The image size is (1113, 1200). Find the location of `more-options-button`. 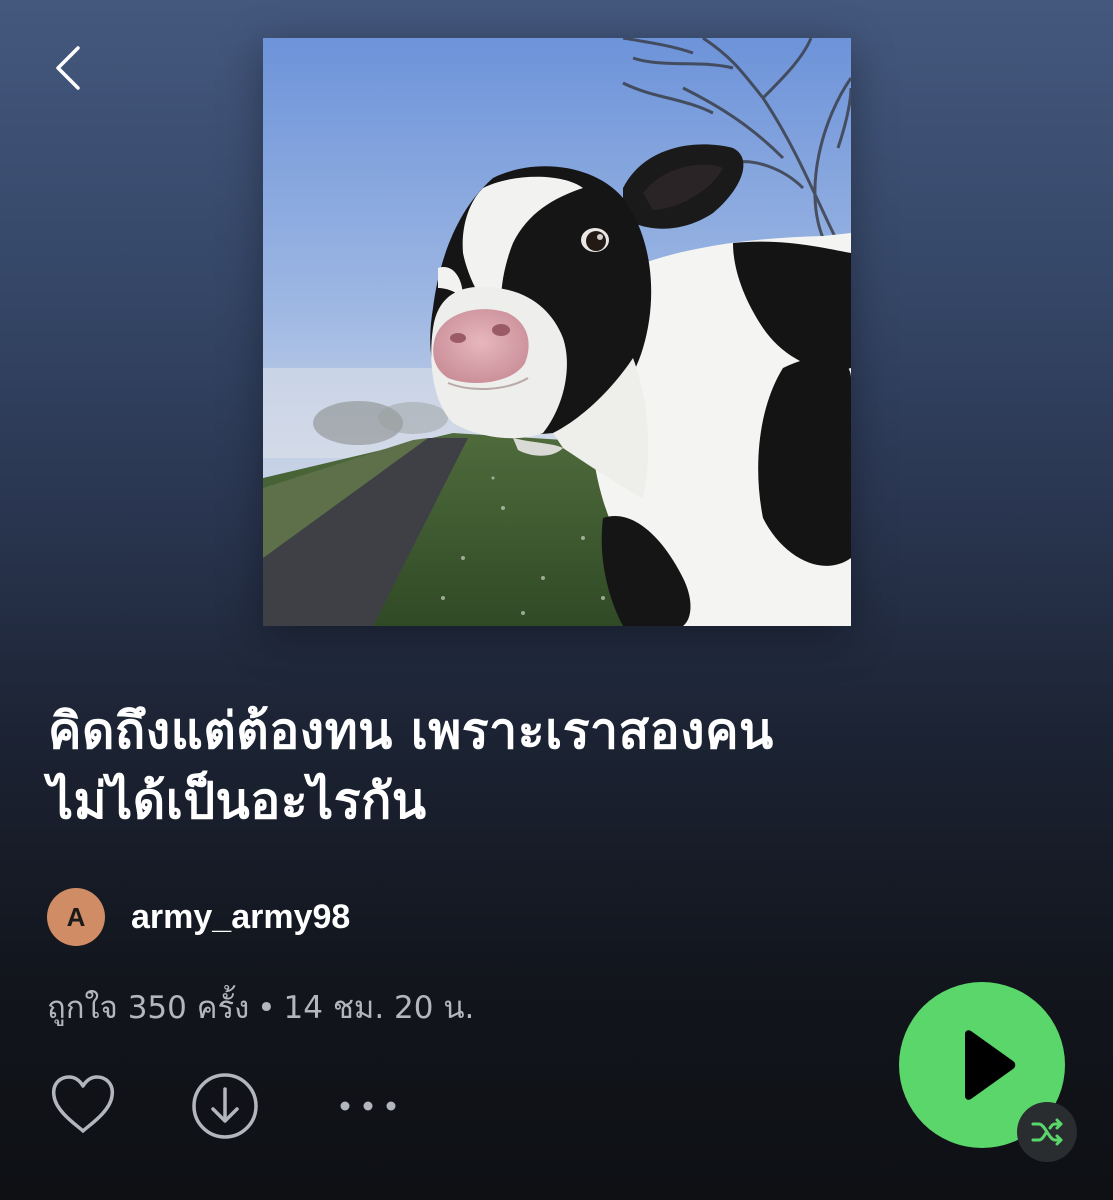

more-options-button is located at coordinates (368, 1106).